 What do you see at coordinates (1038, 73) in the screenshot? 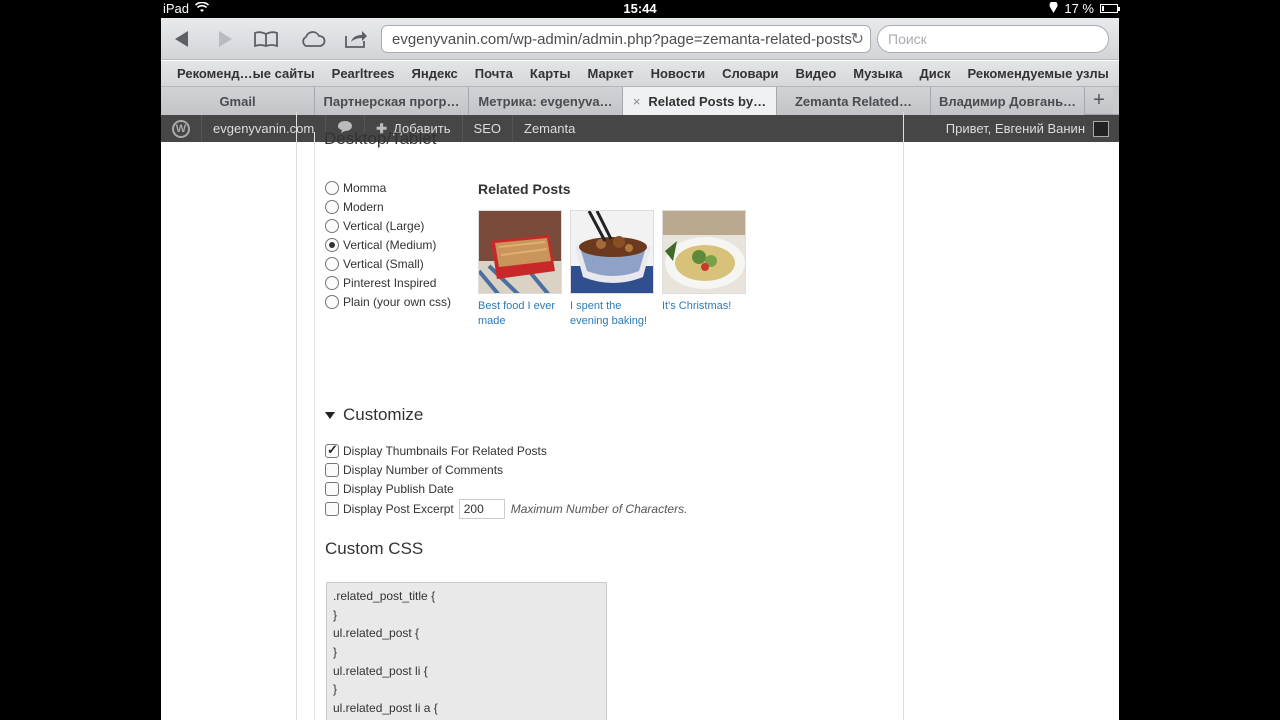
I see `bookmark-item: Рекомендуемые узлы` at bounding box center [1038, 73].